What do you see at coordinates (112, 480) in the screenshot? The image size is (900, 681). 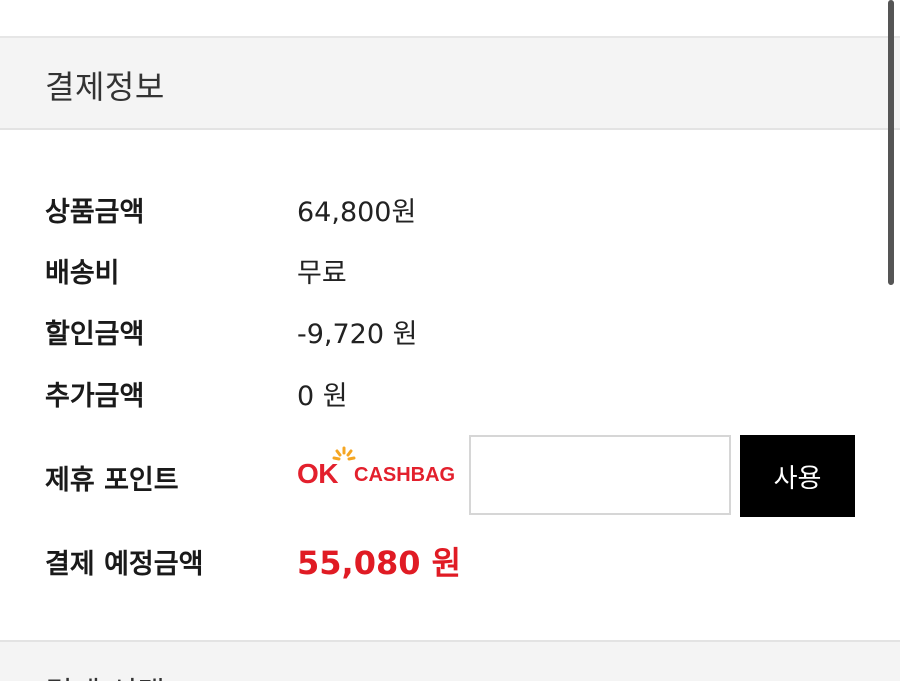 I see `partner-points-label: 제휴 포인트` at bounding box center [112, 480].